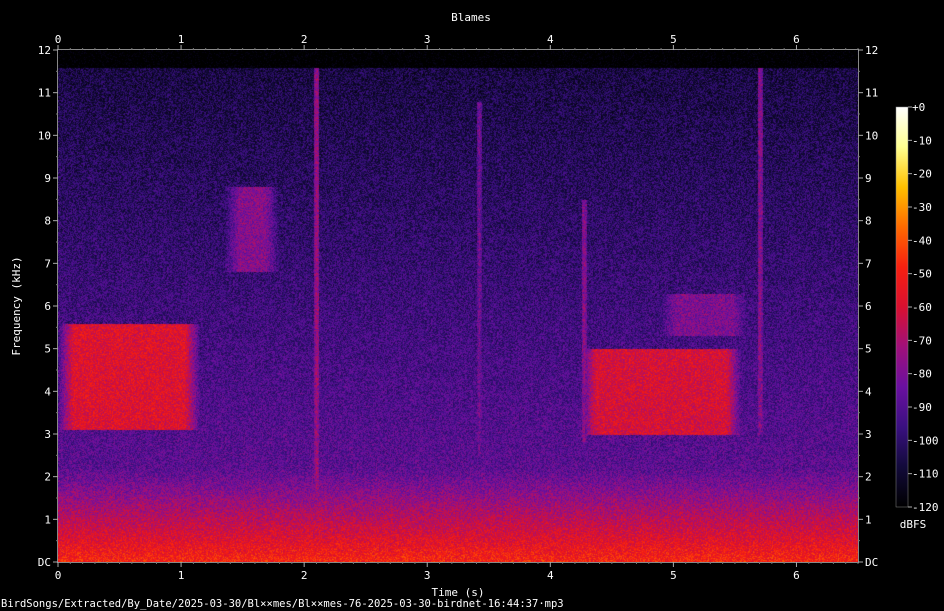 Image resolution: width=944 pixels, height=611 pixels. I want to click on y-tick-label-left-1: 1, so click(47, 519).